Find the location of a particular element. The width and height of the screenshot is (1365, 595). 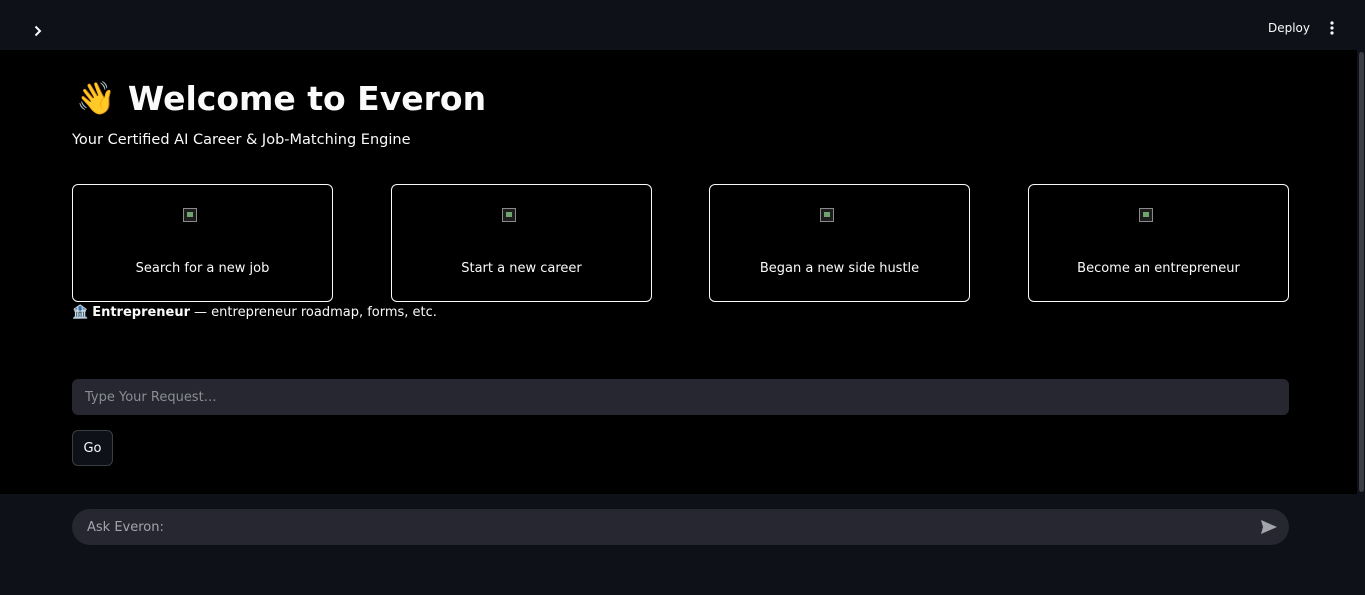

card-label: Search for a new job is located at coordinates (202, 268).